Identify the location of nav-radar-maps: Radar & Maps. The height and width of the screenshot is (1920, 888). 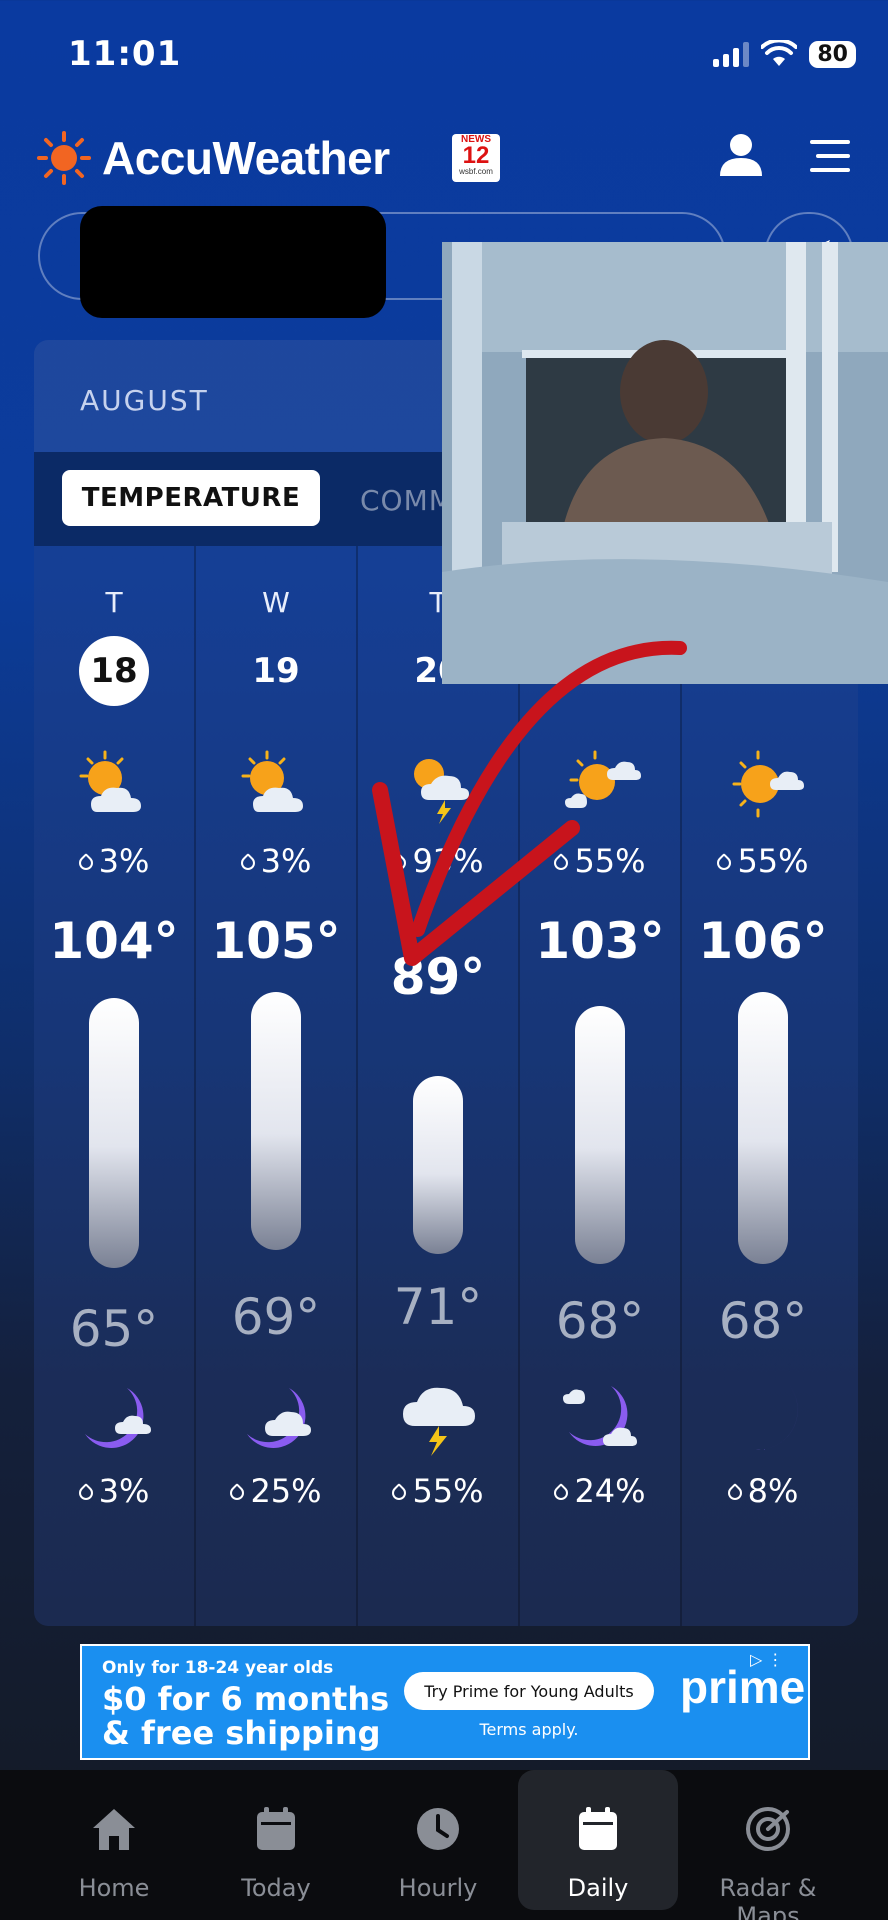
(768, 1845).